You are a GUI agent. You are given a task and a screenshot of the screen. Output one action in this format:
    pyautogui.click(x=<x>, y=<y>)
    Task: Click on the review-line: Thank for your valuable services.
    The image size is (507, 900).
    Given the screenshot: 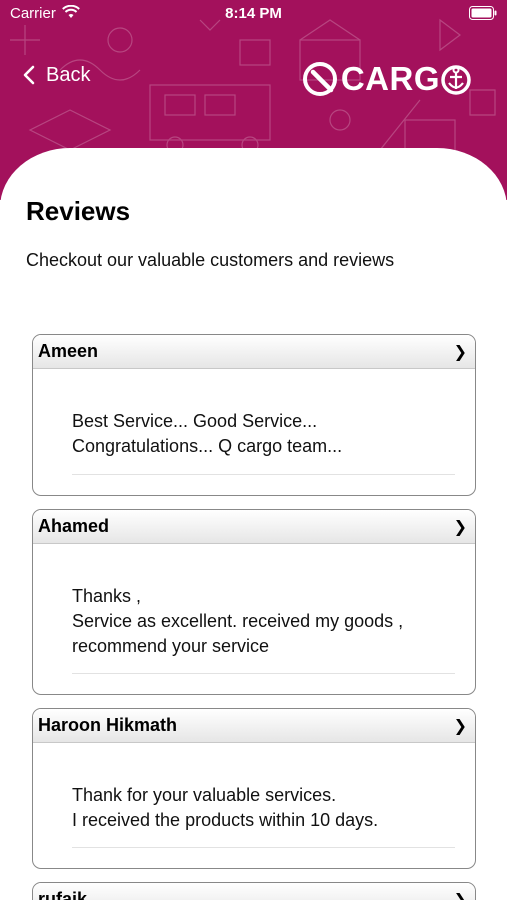 What is the action you would take?
    pyautogui.click(x=204, y=795)
    